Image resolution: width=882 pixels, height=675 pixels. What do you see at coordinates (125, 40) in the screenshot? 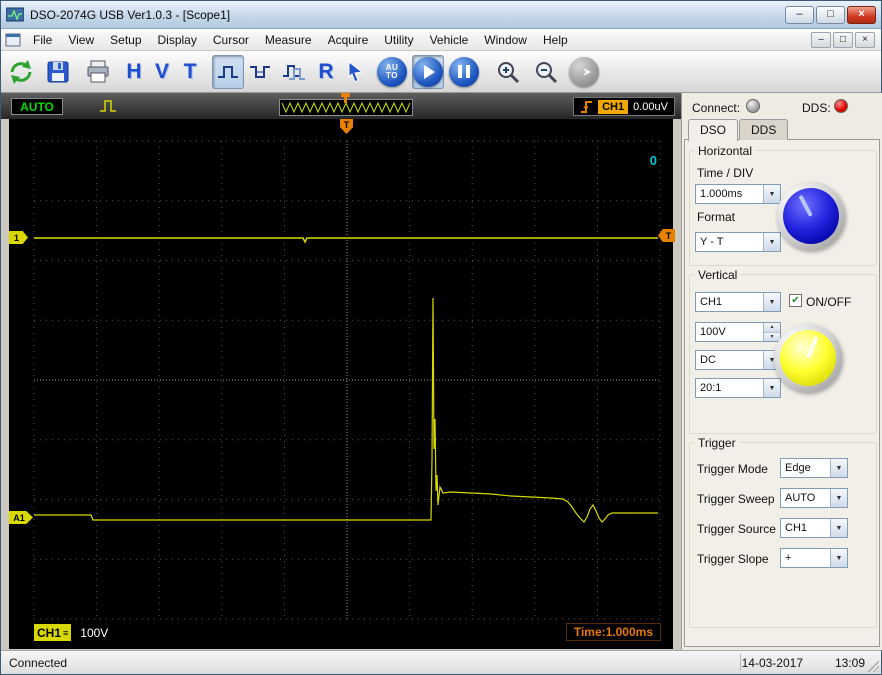
I see `menu-setup: Setup` at bounding box center [125, 40].